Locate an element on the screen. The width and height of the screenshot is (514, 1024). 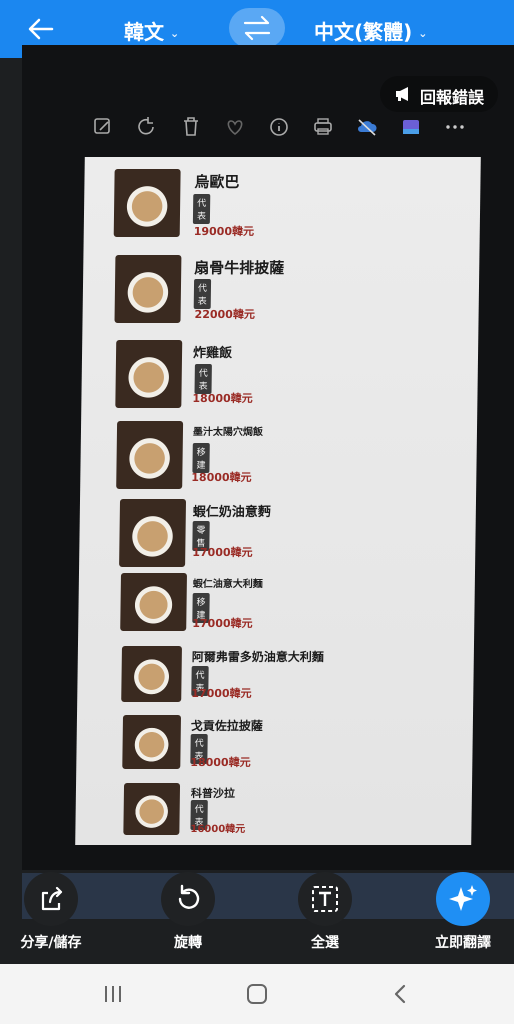
translate-button-circle is located at coordinates (463, 899).